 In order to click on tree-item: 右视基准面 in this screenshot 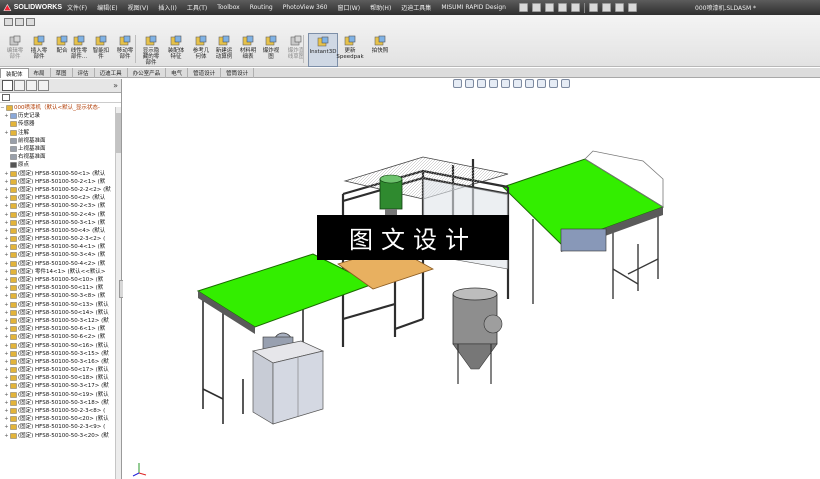, I will do `click(60, 157)`.